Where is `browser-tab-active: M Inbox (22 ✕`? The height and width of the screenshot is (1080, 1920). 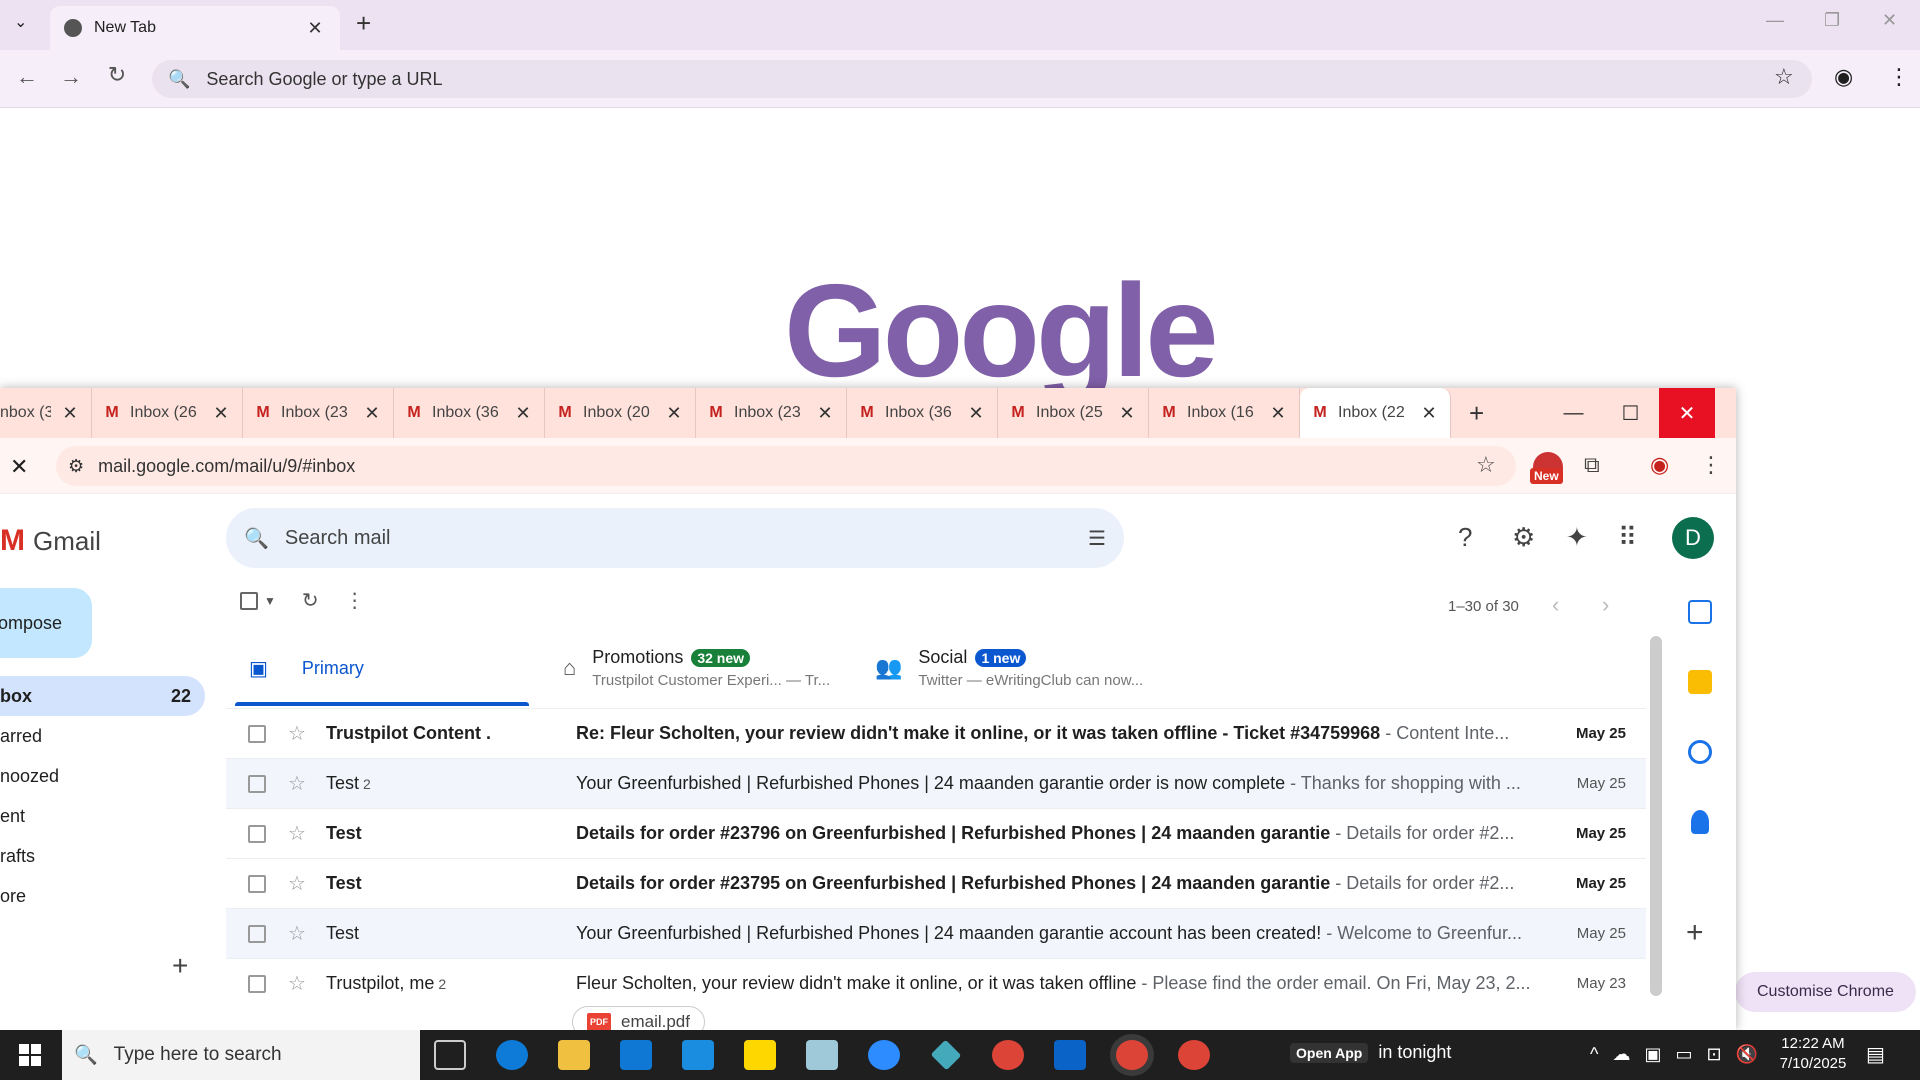
browser-tab-active: M Inbox (22 ✕ is located at coordinates (1375, 413).